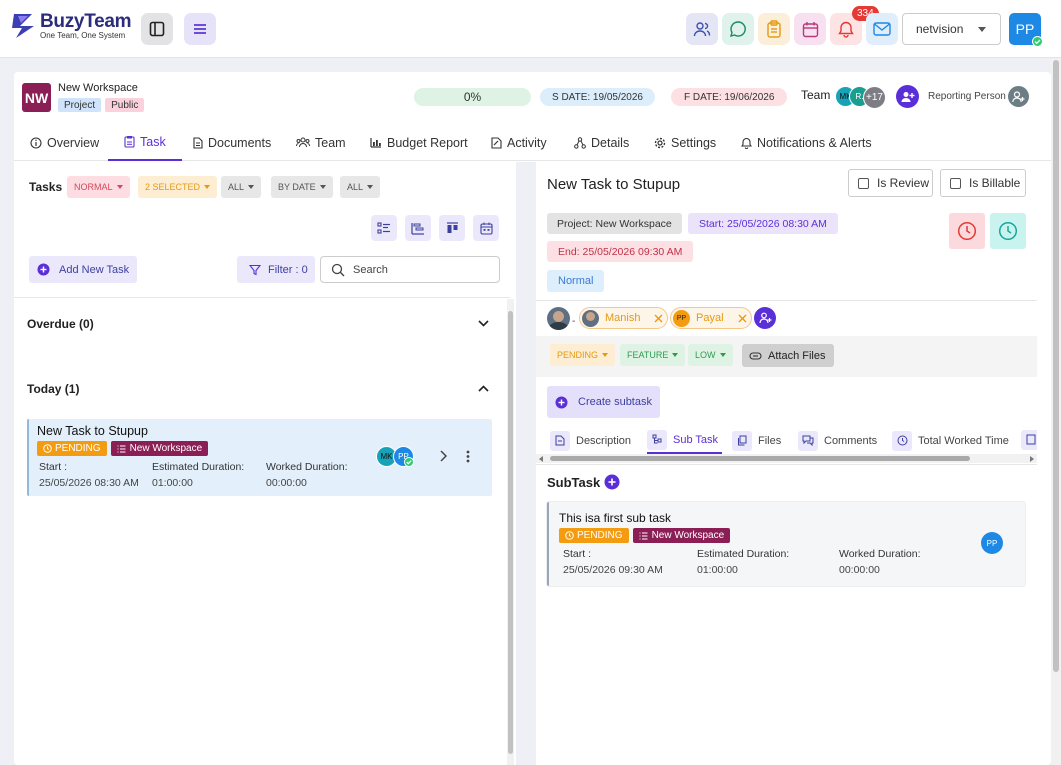  I want to click on project-progress: 0%, so click(472, 97).